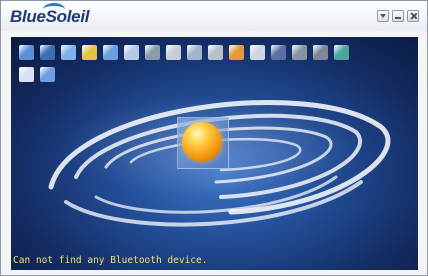 The height and width of the screenshot is (276, 428). Describe the element at coordinates (214, 16) in the screenshot. I see `title-bar: BlueSoleil` at that location.